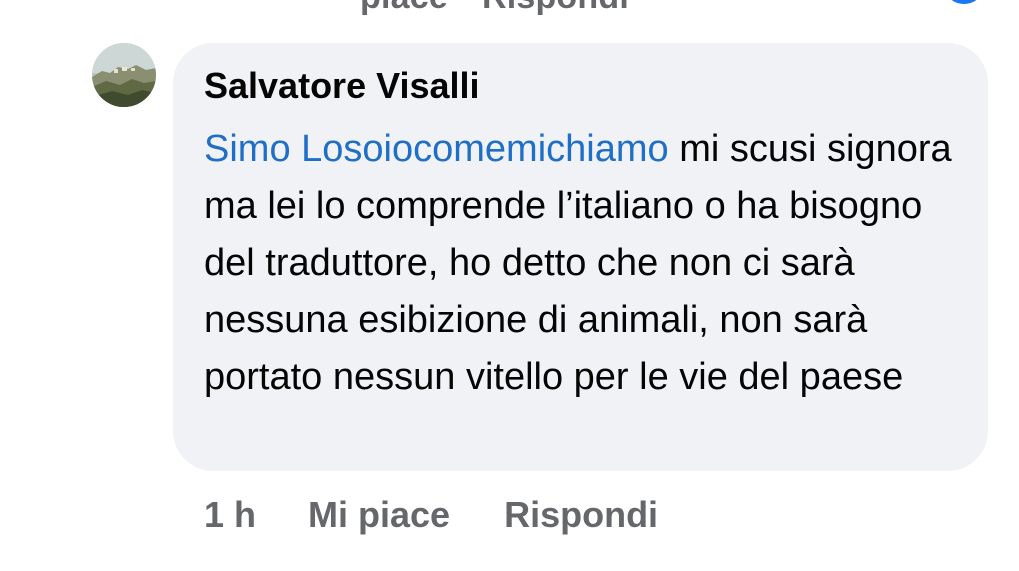 This screenshot has width=1019, height=571. What do you see at coordinates (555, 8) in the screenshot?
I see `previous-reply-button: Rispondi` at bounding box center [555, 8].